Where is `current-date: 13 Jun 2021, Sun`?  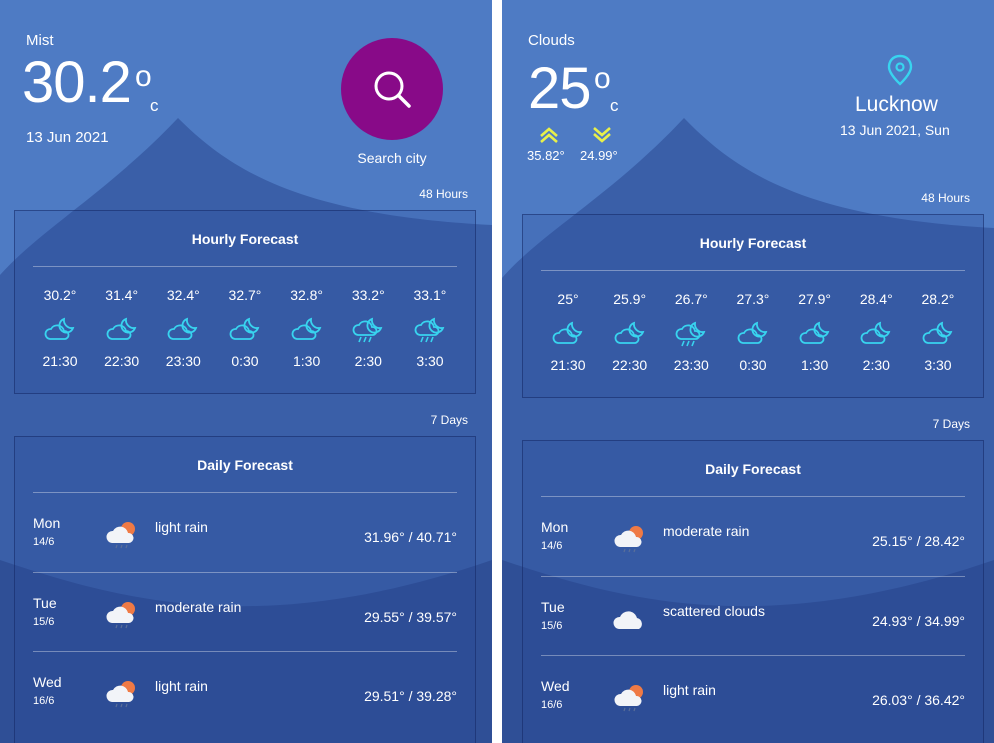
current-date: 13 Jun 2021, Sun is located at coordinates (895, 130).